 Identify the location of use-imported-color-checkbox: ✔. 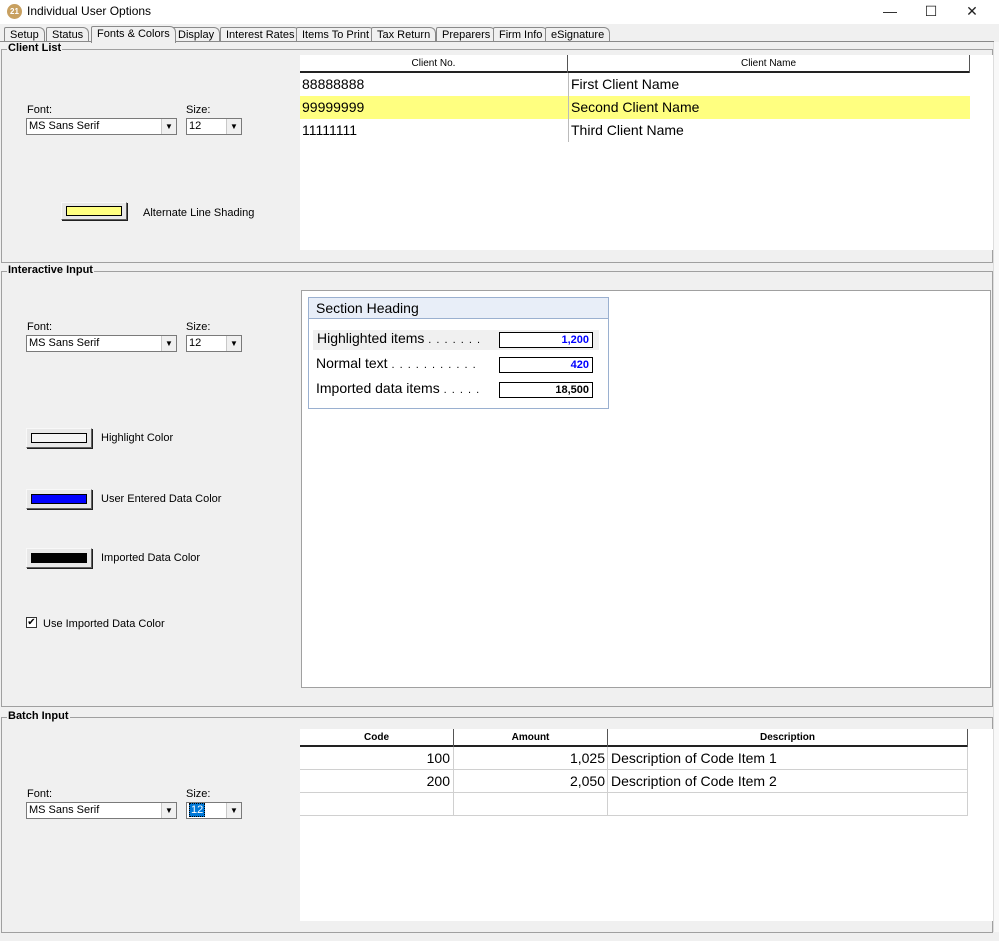
(31, 622).